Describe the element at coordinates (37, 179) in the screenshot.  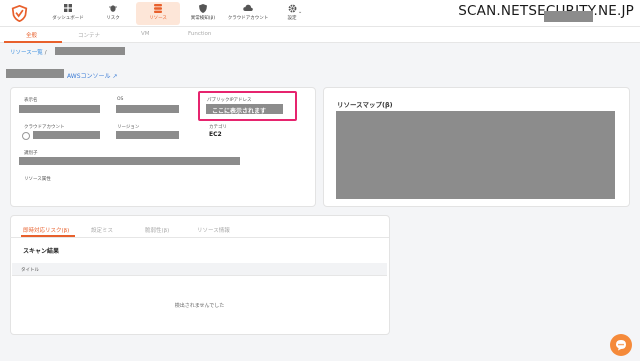
I see `label-resource-attributes: リソース属性` at that location.